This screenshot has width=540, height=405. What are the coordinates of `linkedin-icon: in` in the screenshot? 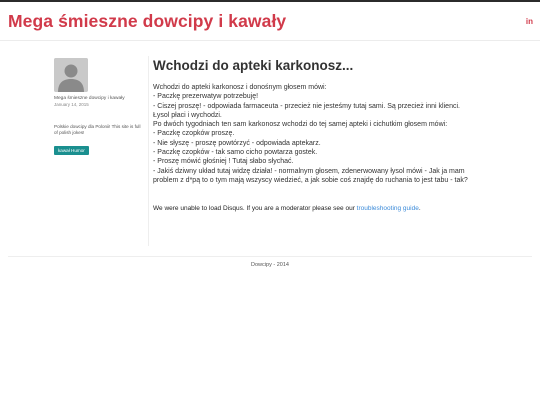 It's located at (529, 21).